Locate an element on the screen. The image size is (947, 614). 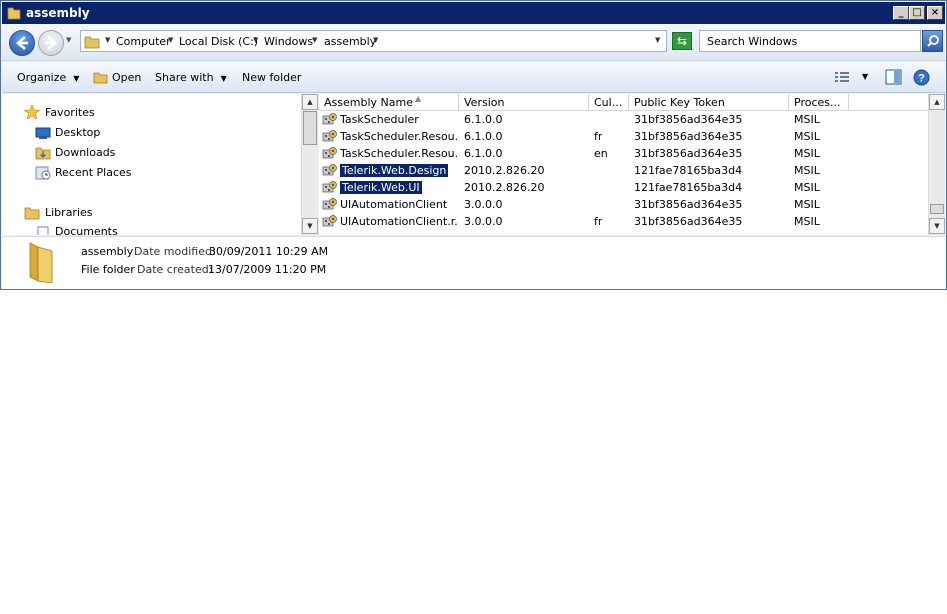
minimize-button: _ is located at coordinates (901, 13).